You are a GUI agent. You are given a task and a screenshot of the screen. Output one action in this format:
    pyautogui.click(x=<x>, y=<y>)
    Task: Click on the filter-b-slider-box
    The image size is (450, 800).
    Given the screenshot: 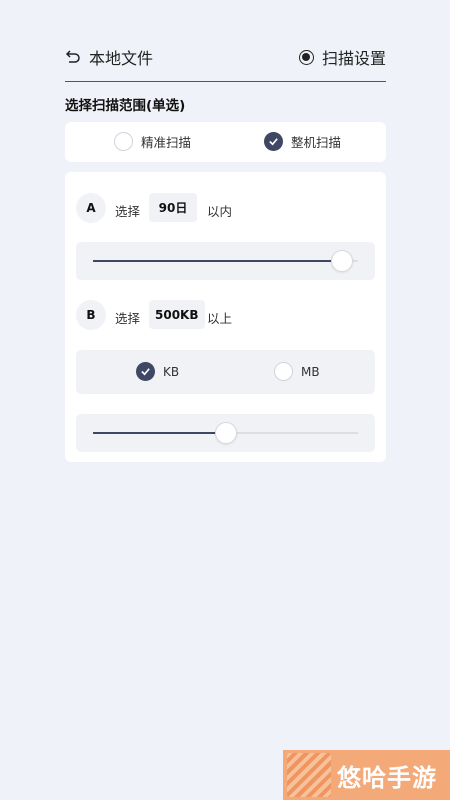 What is the action you would take?
    pyautogui.click(x=225, y=433)
    